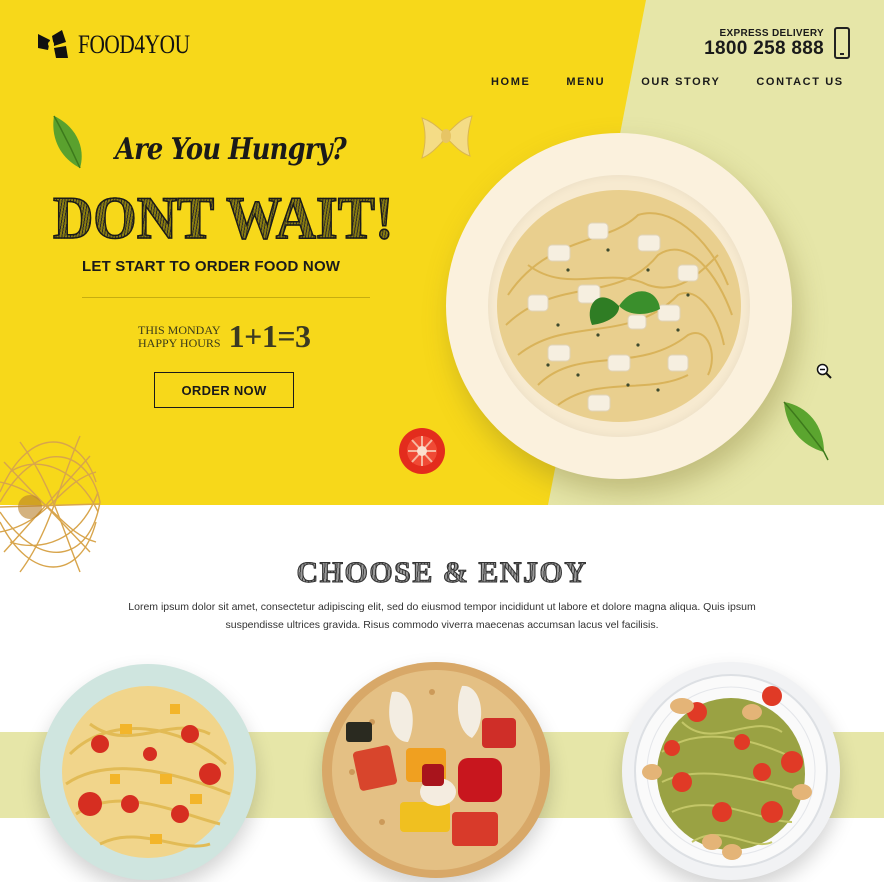 This screenshot has height=882, width=884. What do you see at coordinates (231, 149) in the screenshot?
I see `hero-tagline: Are You Hungry?` at bounding box center [231, 149].